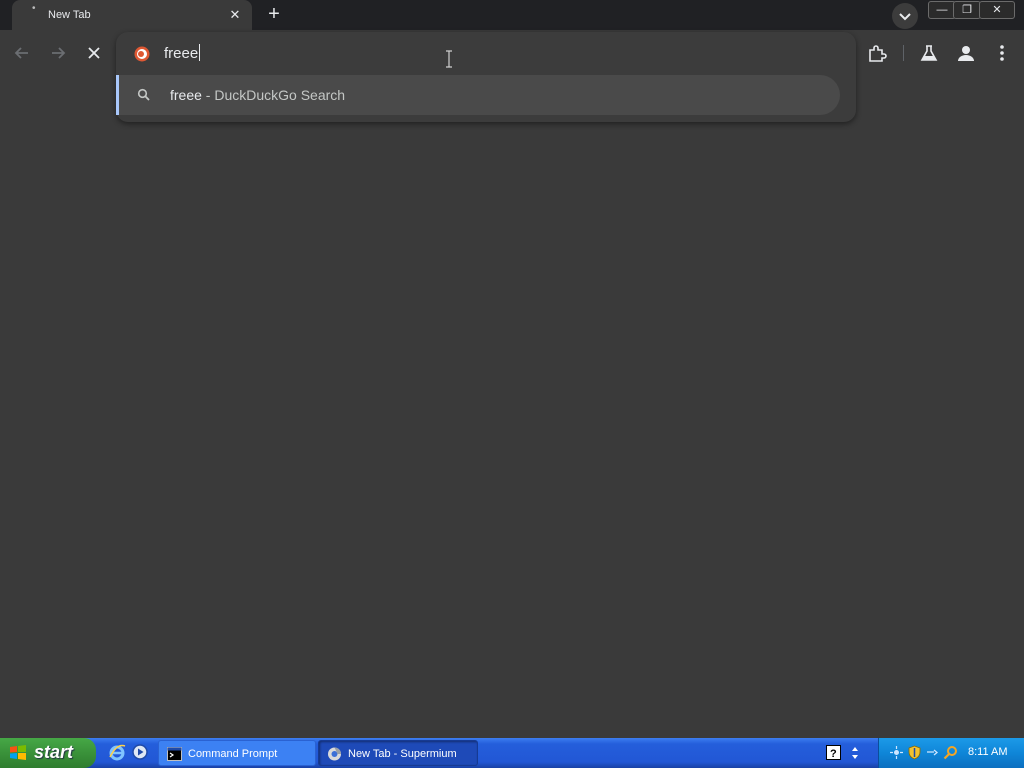 The height and width of the screenshot is (768, 1024). I want to click on clock: 8:11 AM, so click(988, 752).